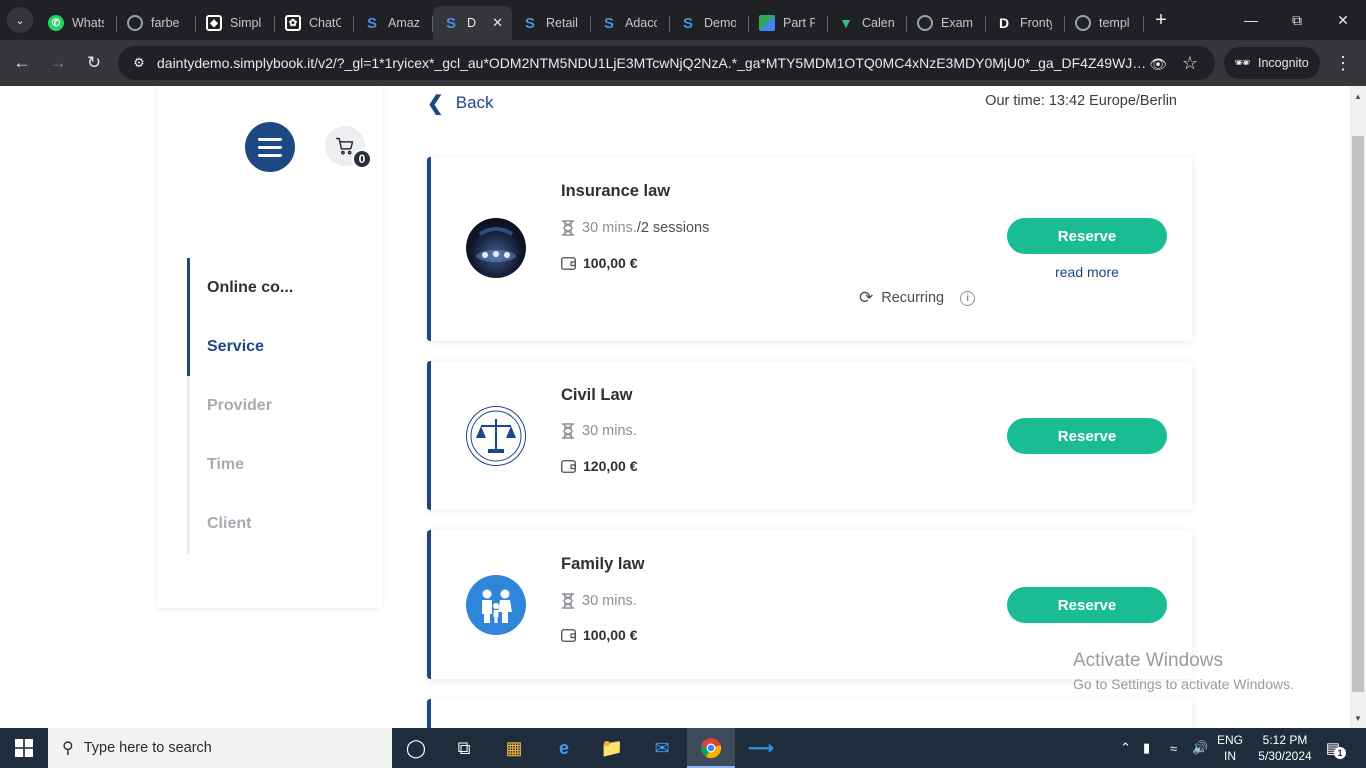 The height and width of the screenshot is (768, 1366). Describe the element at coordinates (767, 23) in the screenshot. I see `partp-icon` at that location.